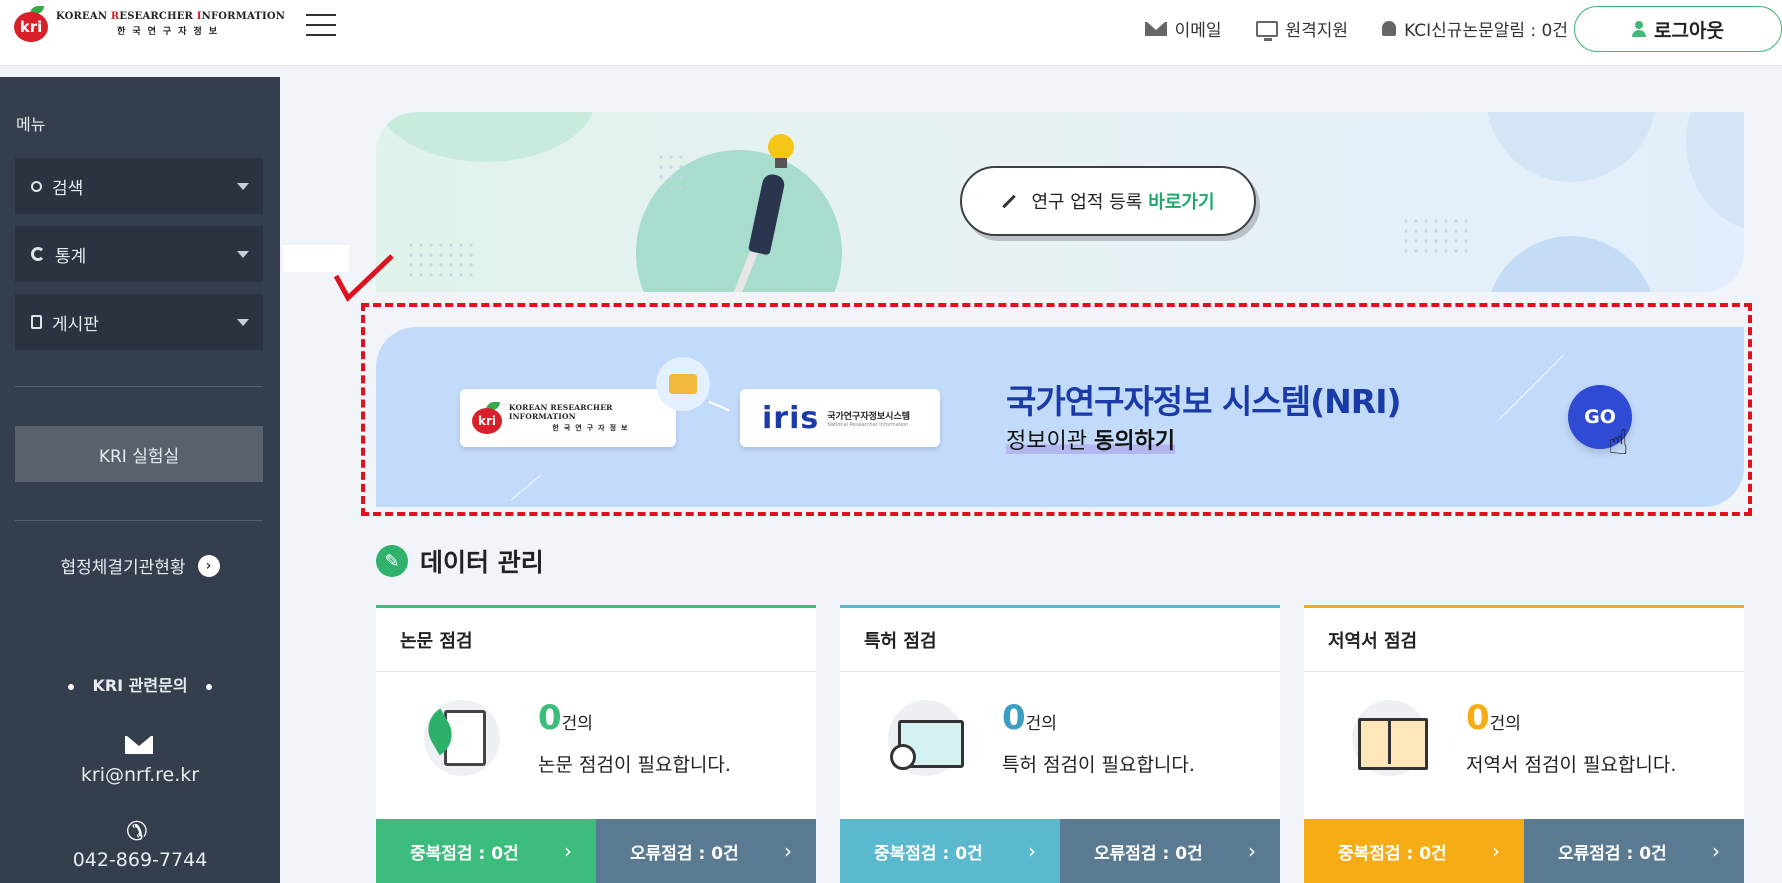 This screenshot has height=883, width=1782. Describe the element at coordinates (139, 254) in the screenshot. I see `sidebar-item-statistics: 통계` at that location.